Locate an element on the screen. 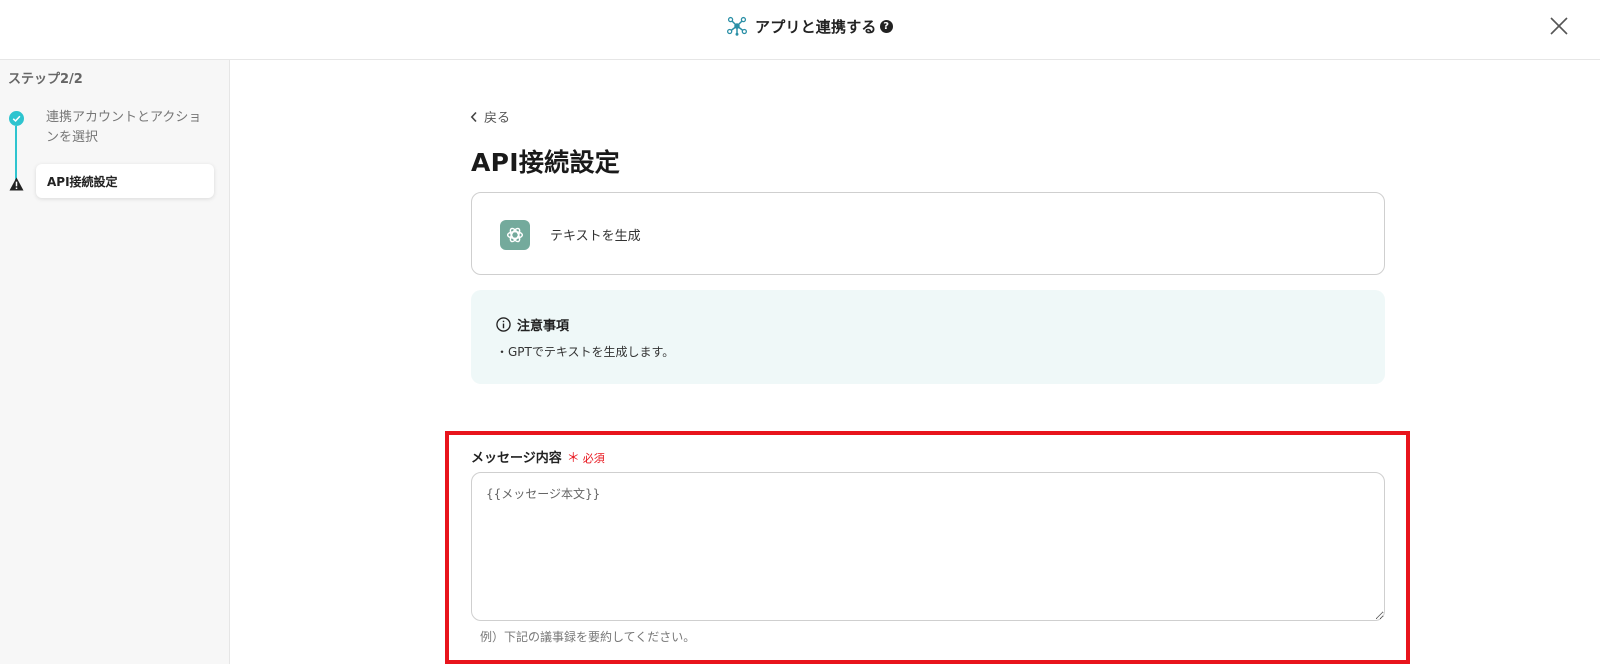 The height and width of the screenshot is (664, 1600). check-circle-icon is located at coordinates (16, 118).